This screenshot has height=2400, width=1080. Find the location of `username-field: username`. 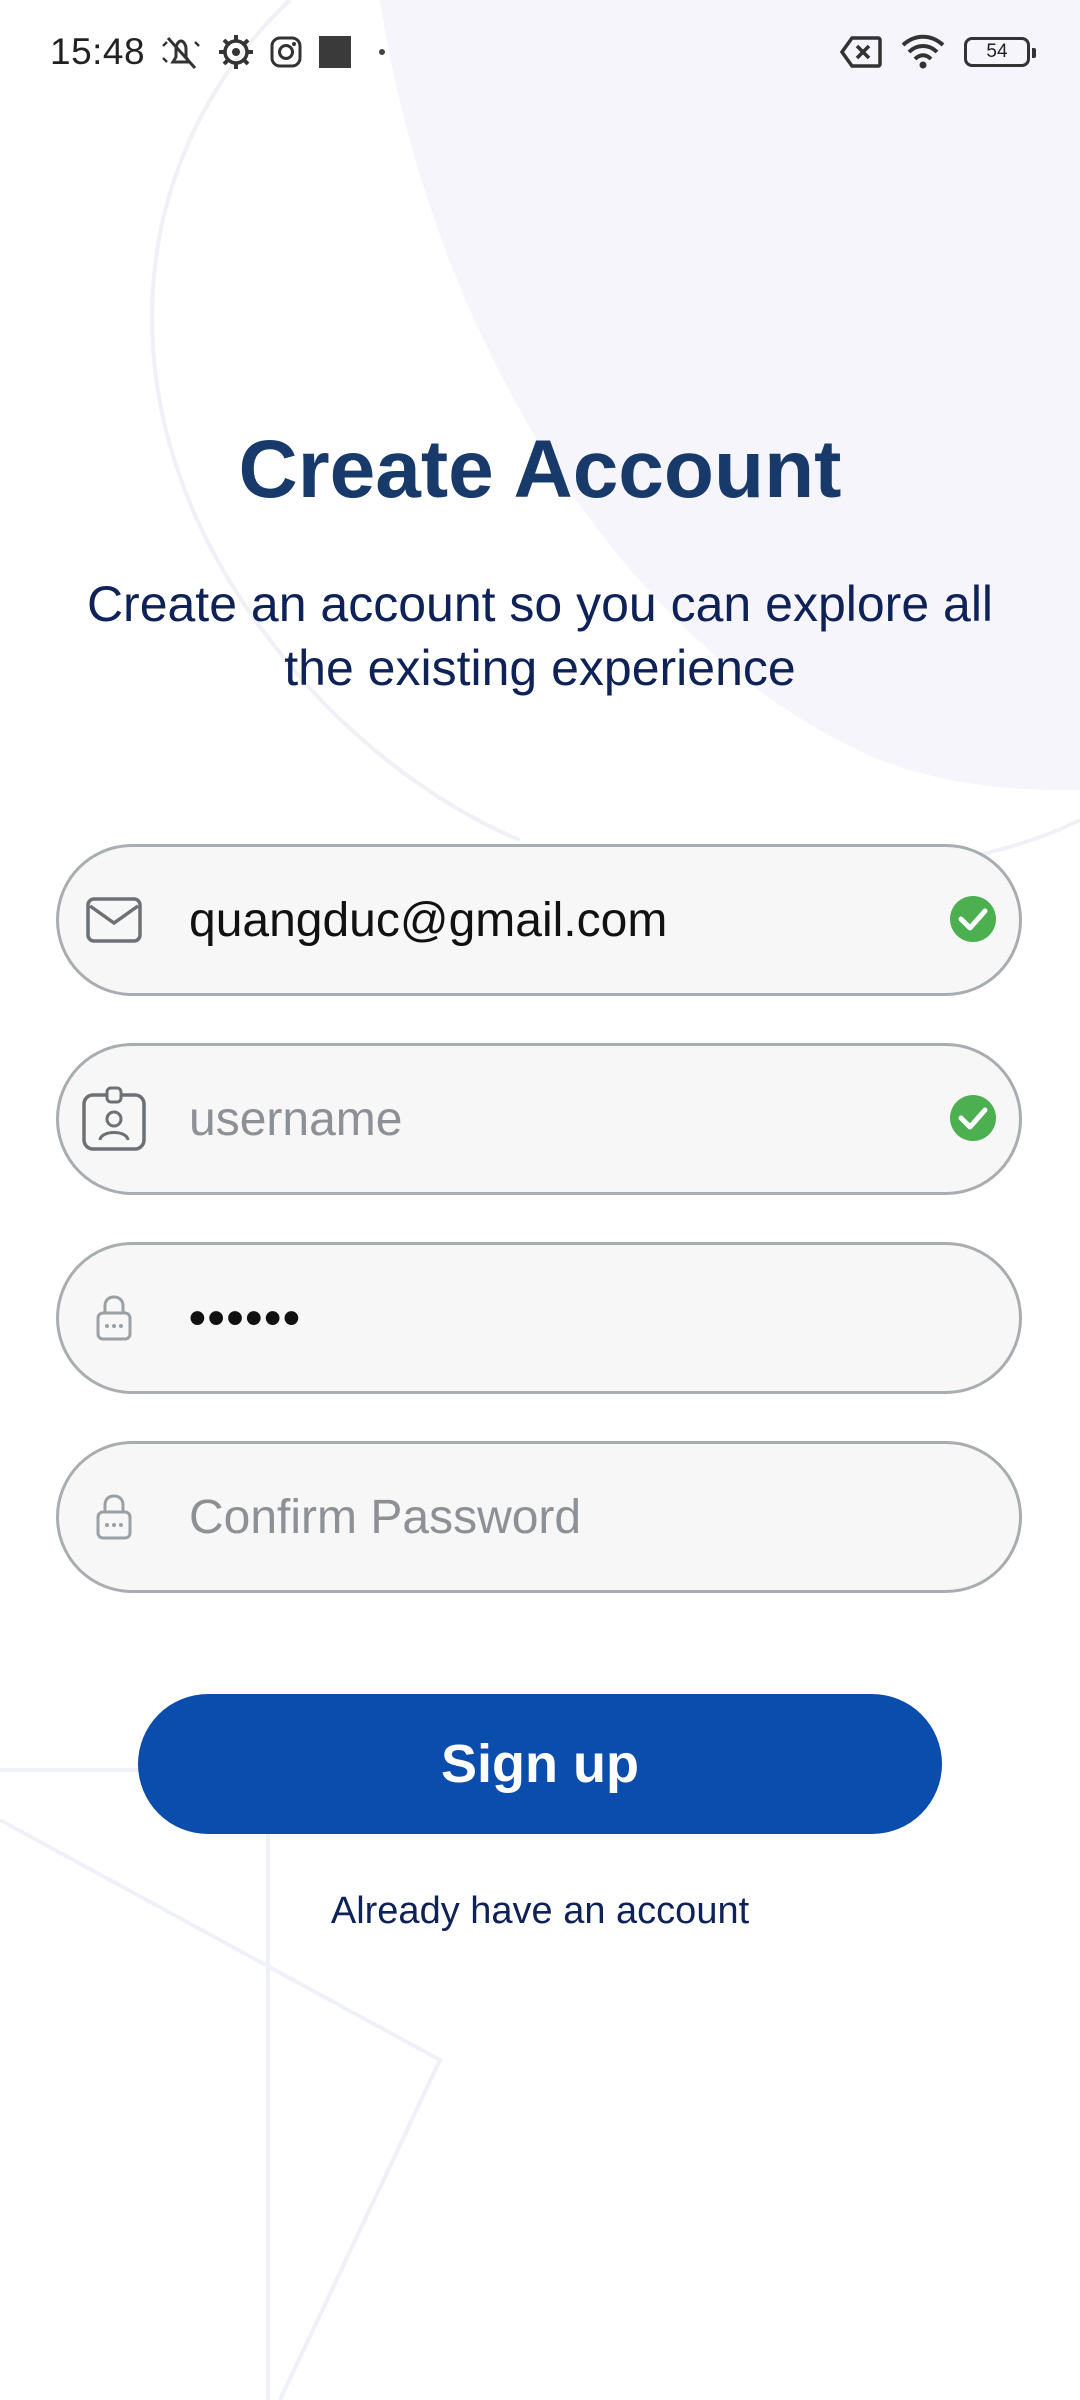

username-field: username is located at coordinates (539, 1119).